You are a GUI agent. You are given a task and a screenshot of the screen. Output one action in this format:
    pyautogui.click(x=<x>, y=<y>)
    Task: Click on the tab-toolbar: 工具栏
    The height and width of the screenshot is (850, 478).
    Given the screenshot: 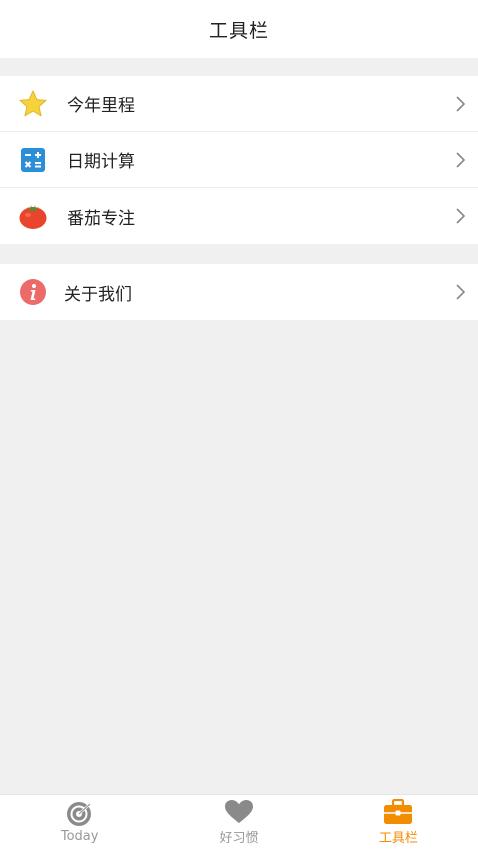 What is the action you would take?
    pyautogui.click(x=398, y=822)
    